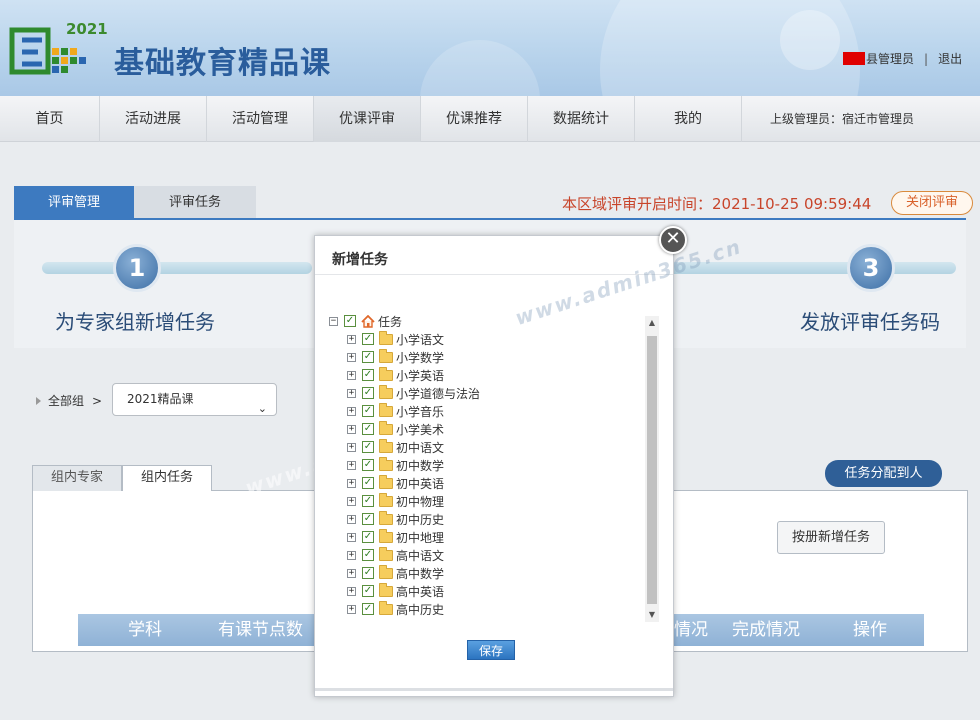 The image size is (980, 720). What do you see at coordinates (950, 58) in the screenshot?
I see `logout-link: 退出` at bounding box center [950, 58].